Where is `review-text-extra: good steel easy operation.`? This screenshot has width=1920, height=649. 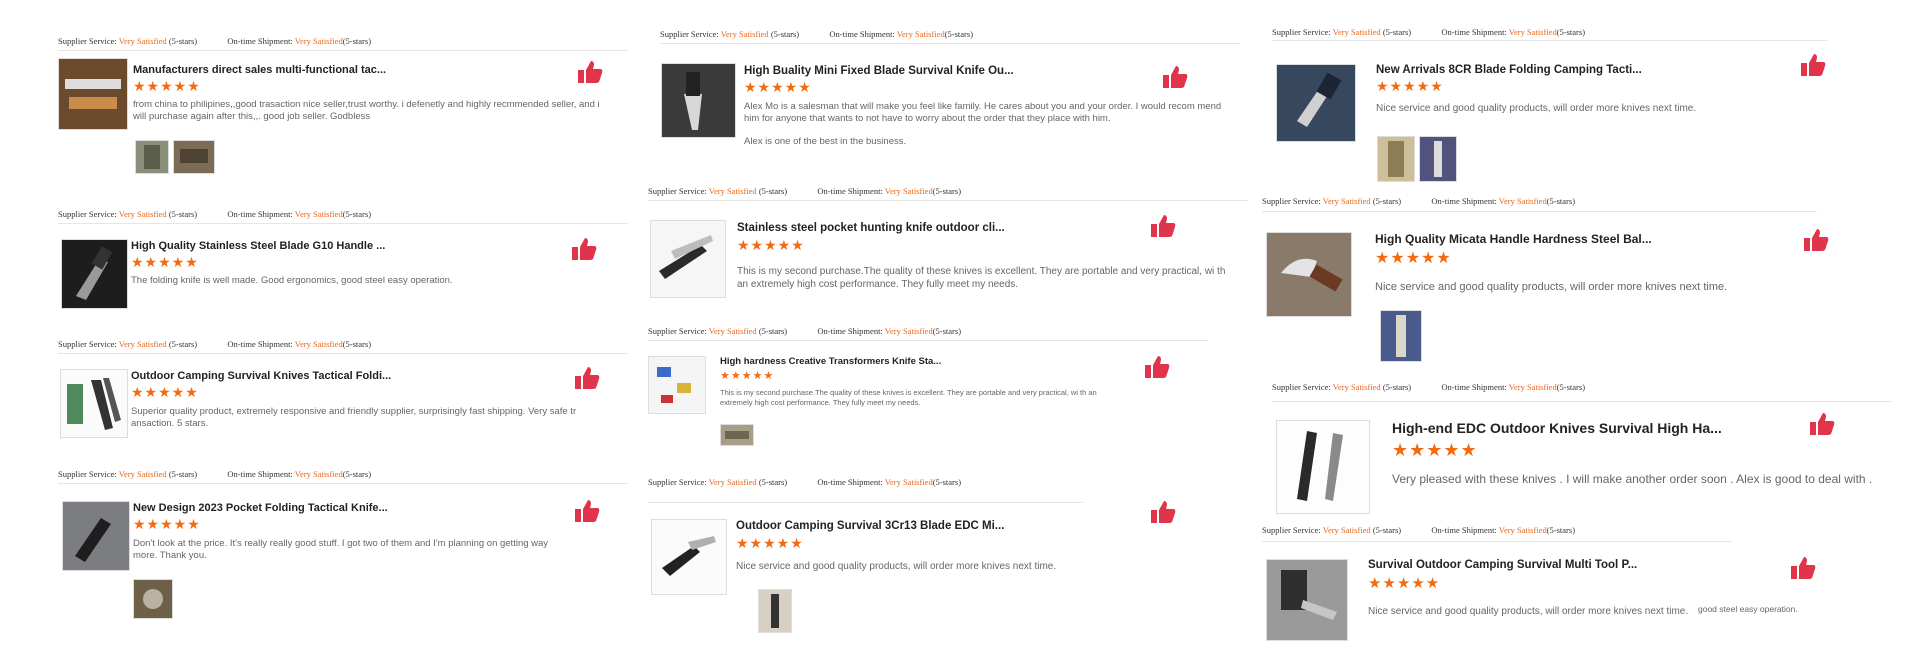 review-text-extra: good steel easy operation. is located at coordinates (1748, 609).